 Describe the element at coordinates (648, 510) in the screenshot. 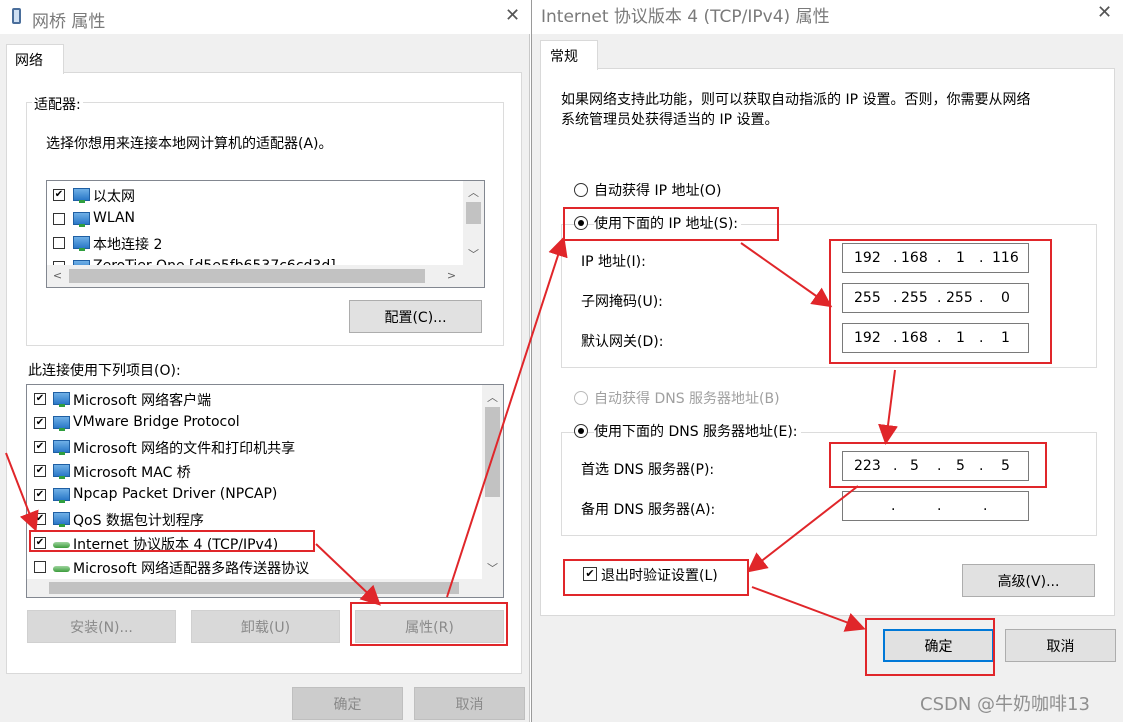

I see `alternate-dns-label: 备用 DNS 服务器(A):` at that location.